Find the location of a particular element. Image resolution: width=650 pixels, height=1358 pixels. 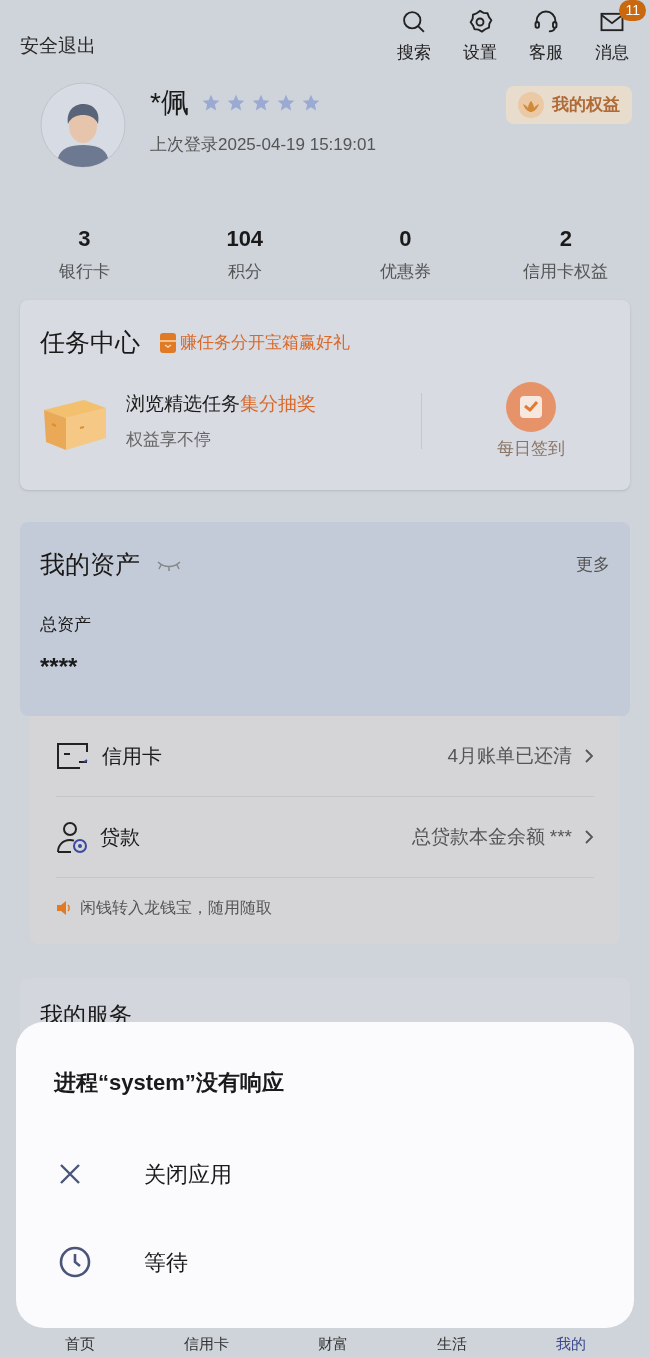

card-title: 任务中心 is located at coordinates (90, 342).